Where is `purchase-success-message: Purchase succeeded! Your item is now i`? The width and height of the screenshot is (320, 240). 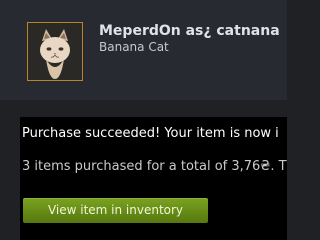 purchase-success-message: Purchase succeeded! Your item is now i is located at coordinates (150, 133).